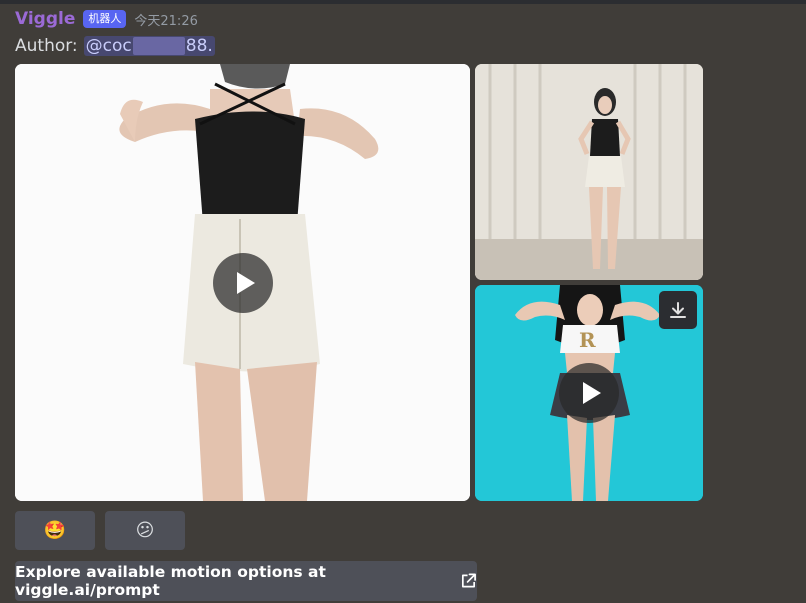 The height and width of the screenshot is (603, 806). I want to click on video-attachment-result: R, so click(589, 393).